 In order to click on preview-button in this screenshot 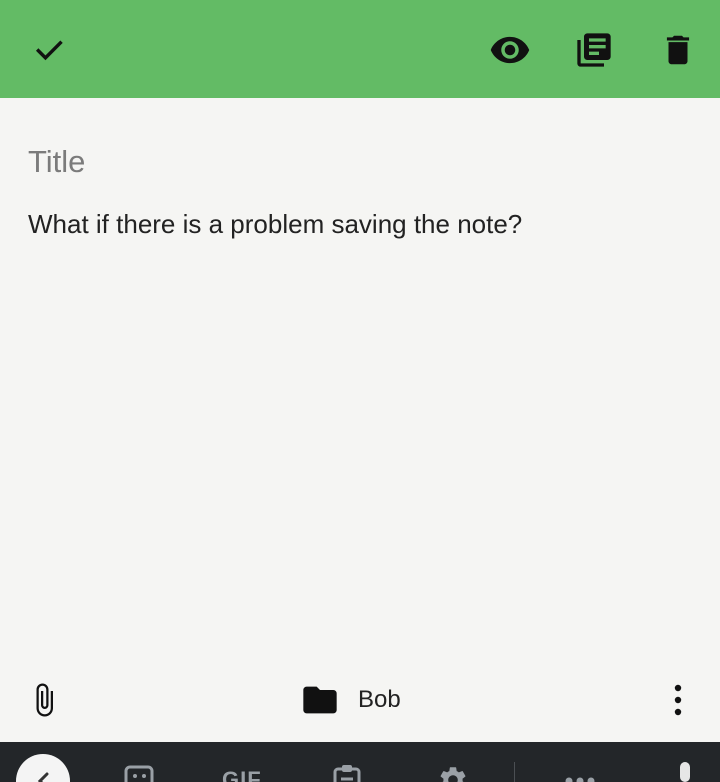, I will do `click(510, 50)`.